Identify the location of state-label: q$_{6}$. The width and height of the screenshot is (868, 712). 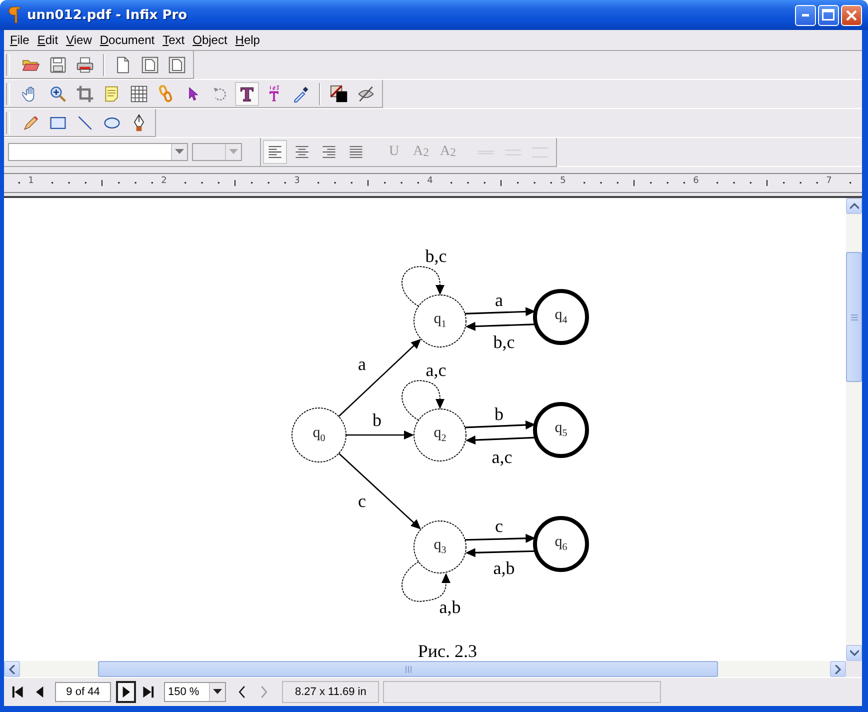
(561, 544).